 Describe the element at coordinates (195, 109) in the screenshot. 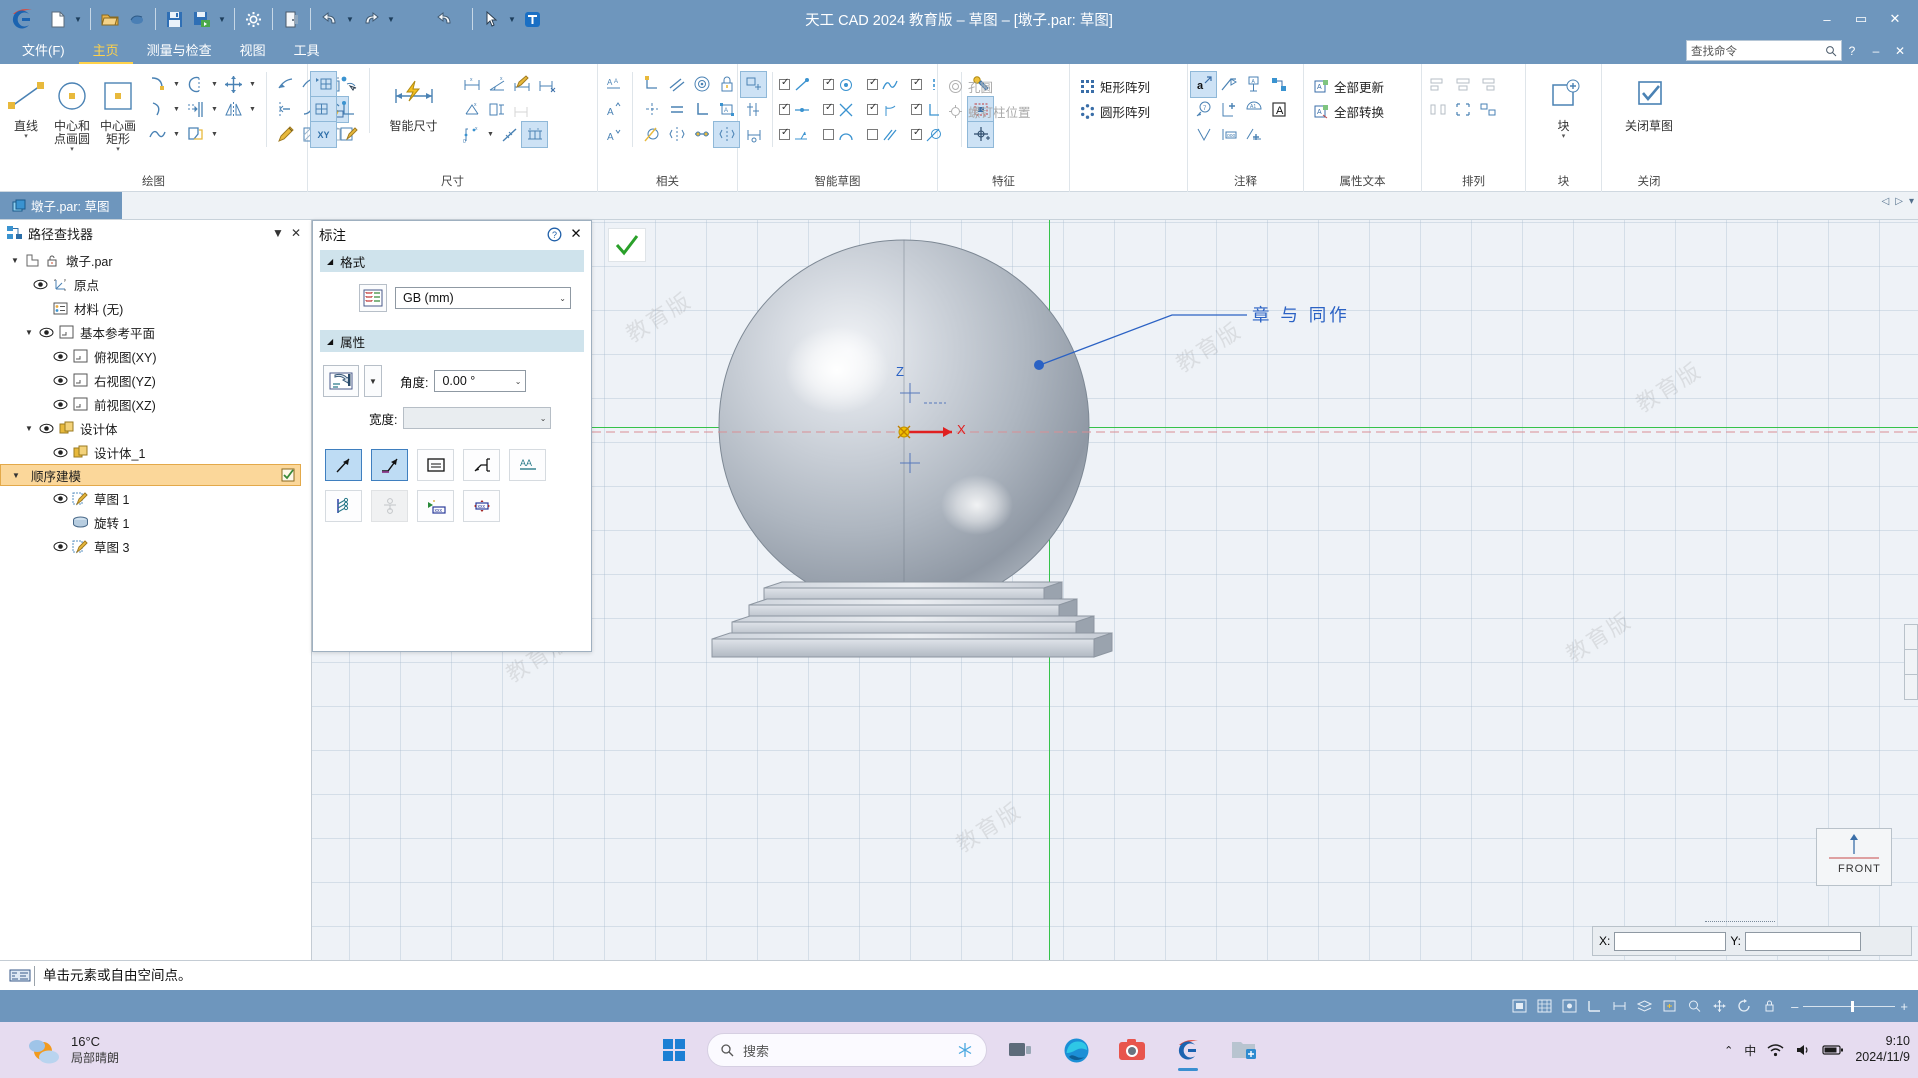

I see `offset-icon` at that location.